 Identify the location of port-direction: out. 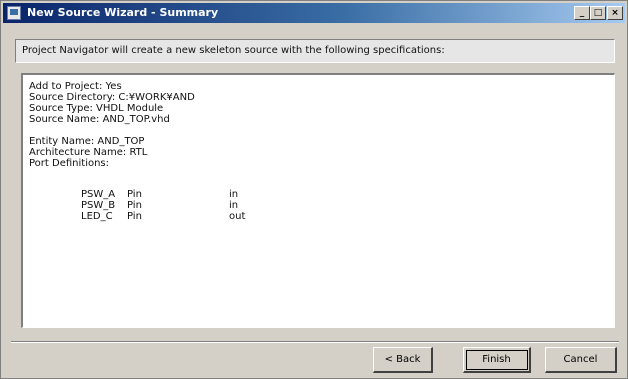
(237, 216).